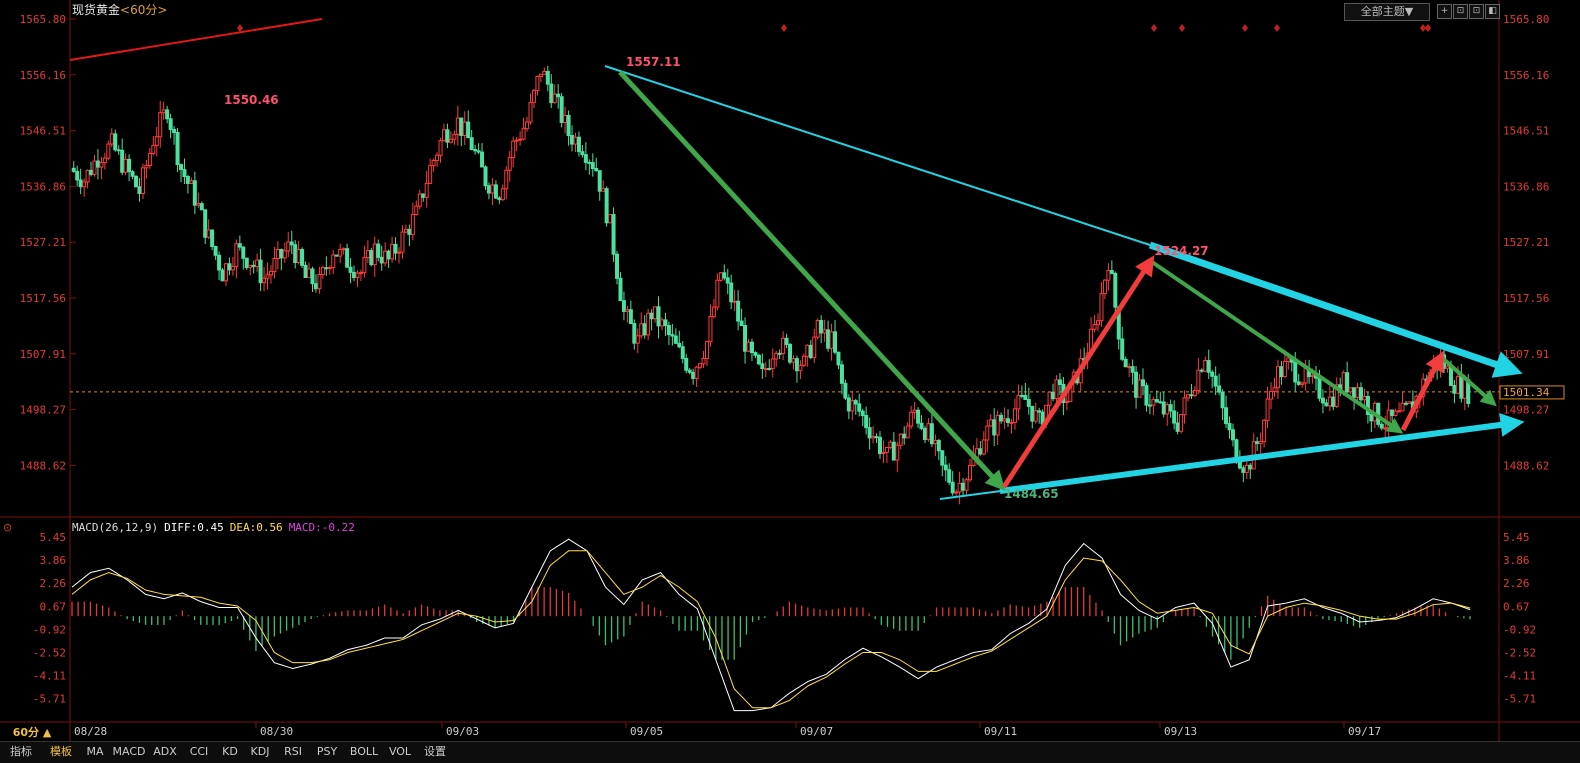 Image resolution: width=1580 pixels, height=763 pixels. I want to click on tab-psy: PSY, so click(327, 752).